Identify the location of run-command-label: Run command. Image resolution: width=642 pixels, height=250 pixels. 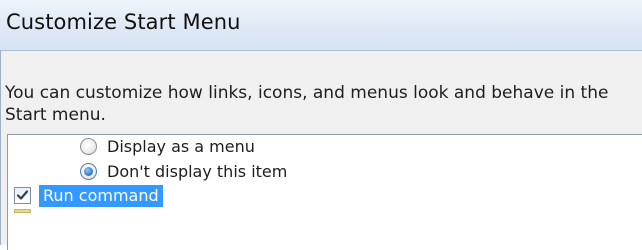
(101, 196).